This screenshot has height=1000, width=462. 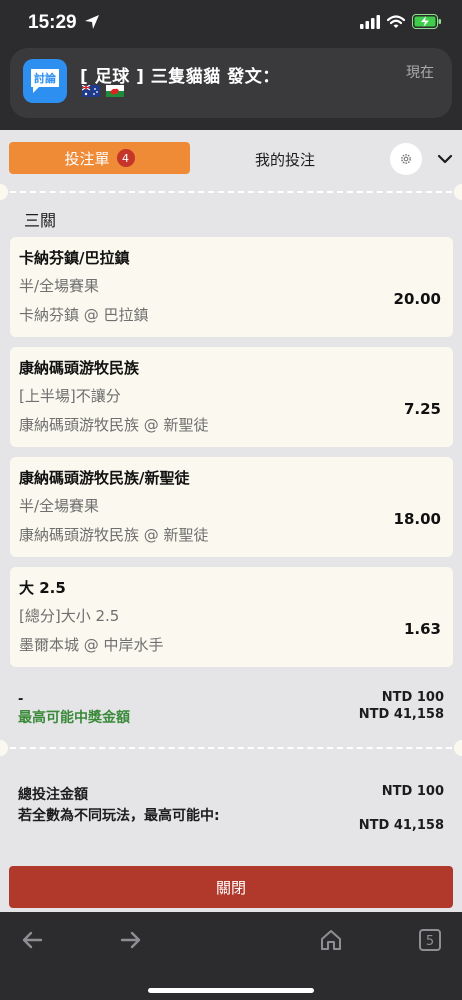 I want to click on wales-flag-icon, so click(x=115, y=91).